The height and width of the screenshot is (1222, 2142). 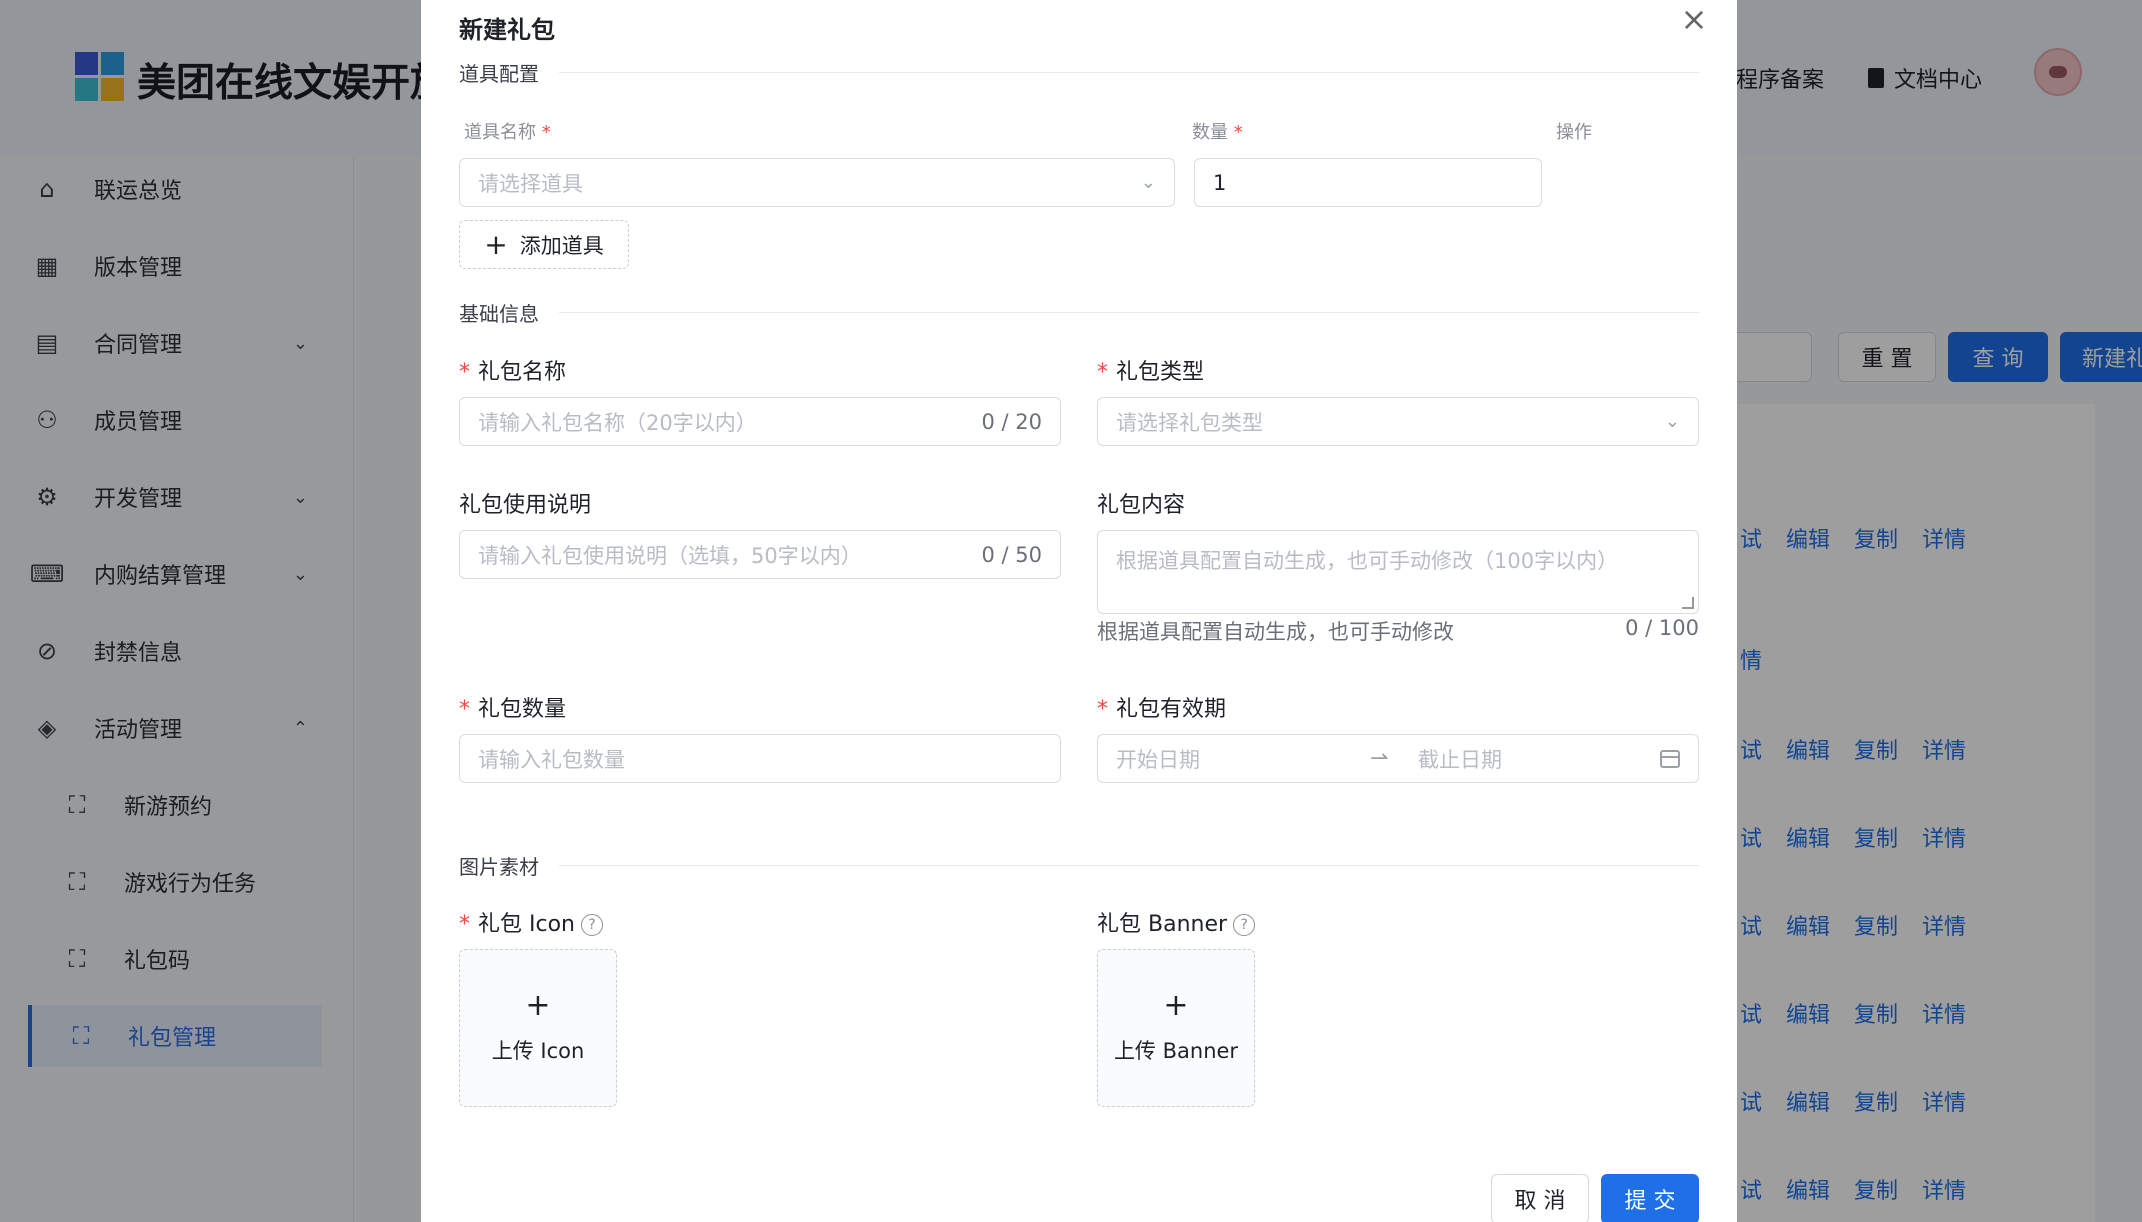 I want to click on column-item-name: 道具名称 *, so click(x=507, y=131).